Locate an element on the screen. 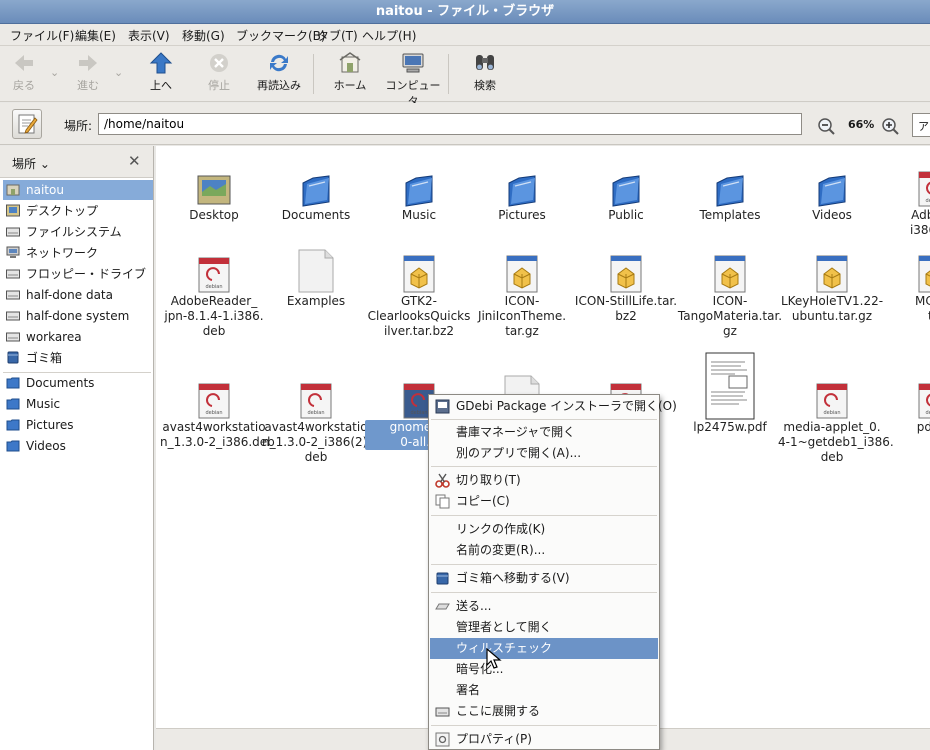  file-item: Music is located at coordinates (419, 186).